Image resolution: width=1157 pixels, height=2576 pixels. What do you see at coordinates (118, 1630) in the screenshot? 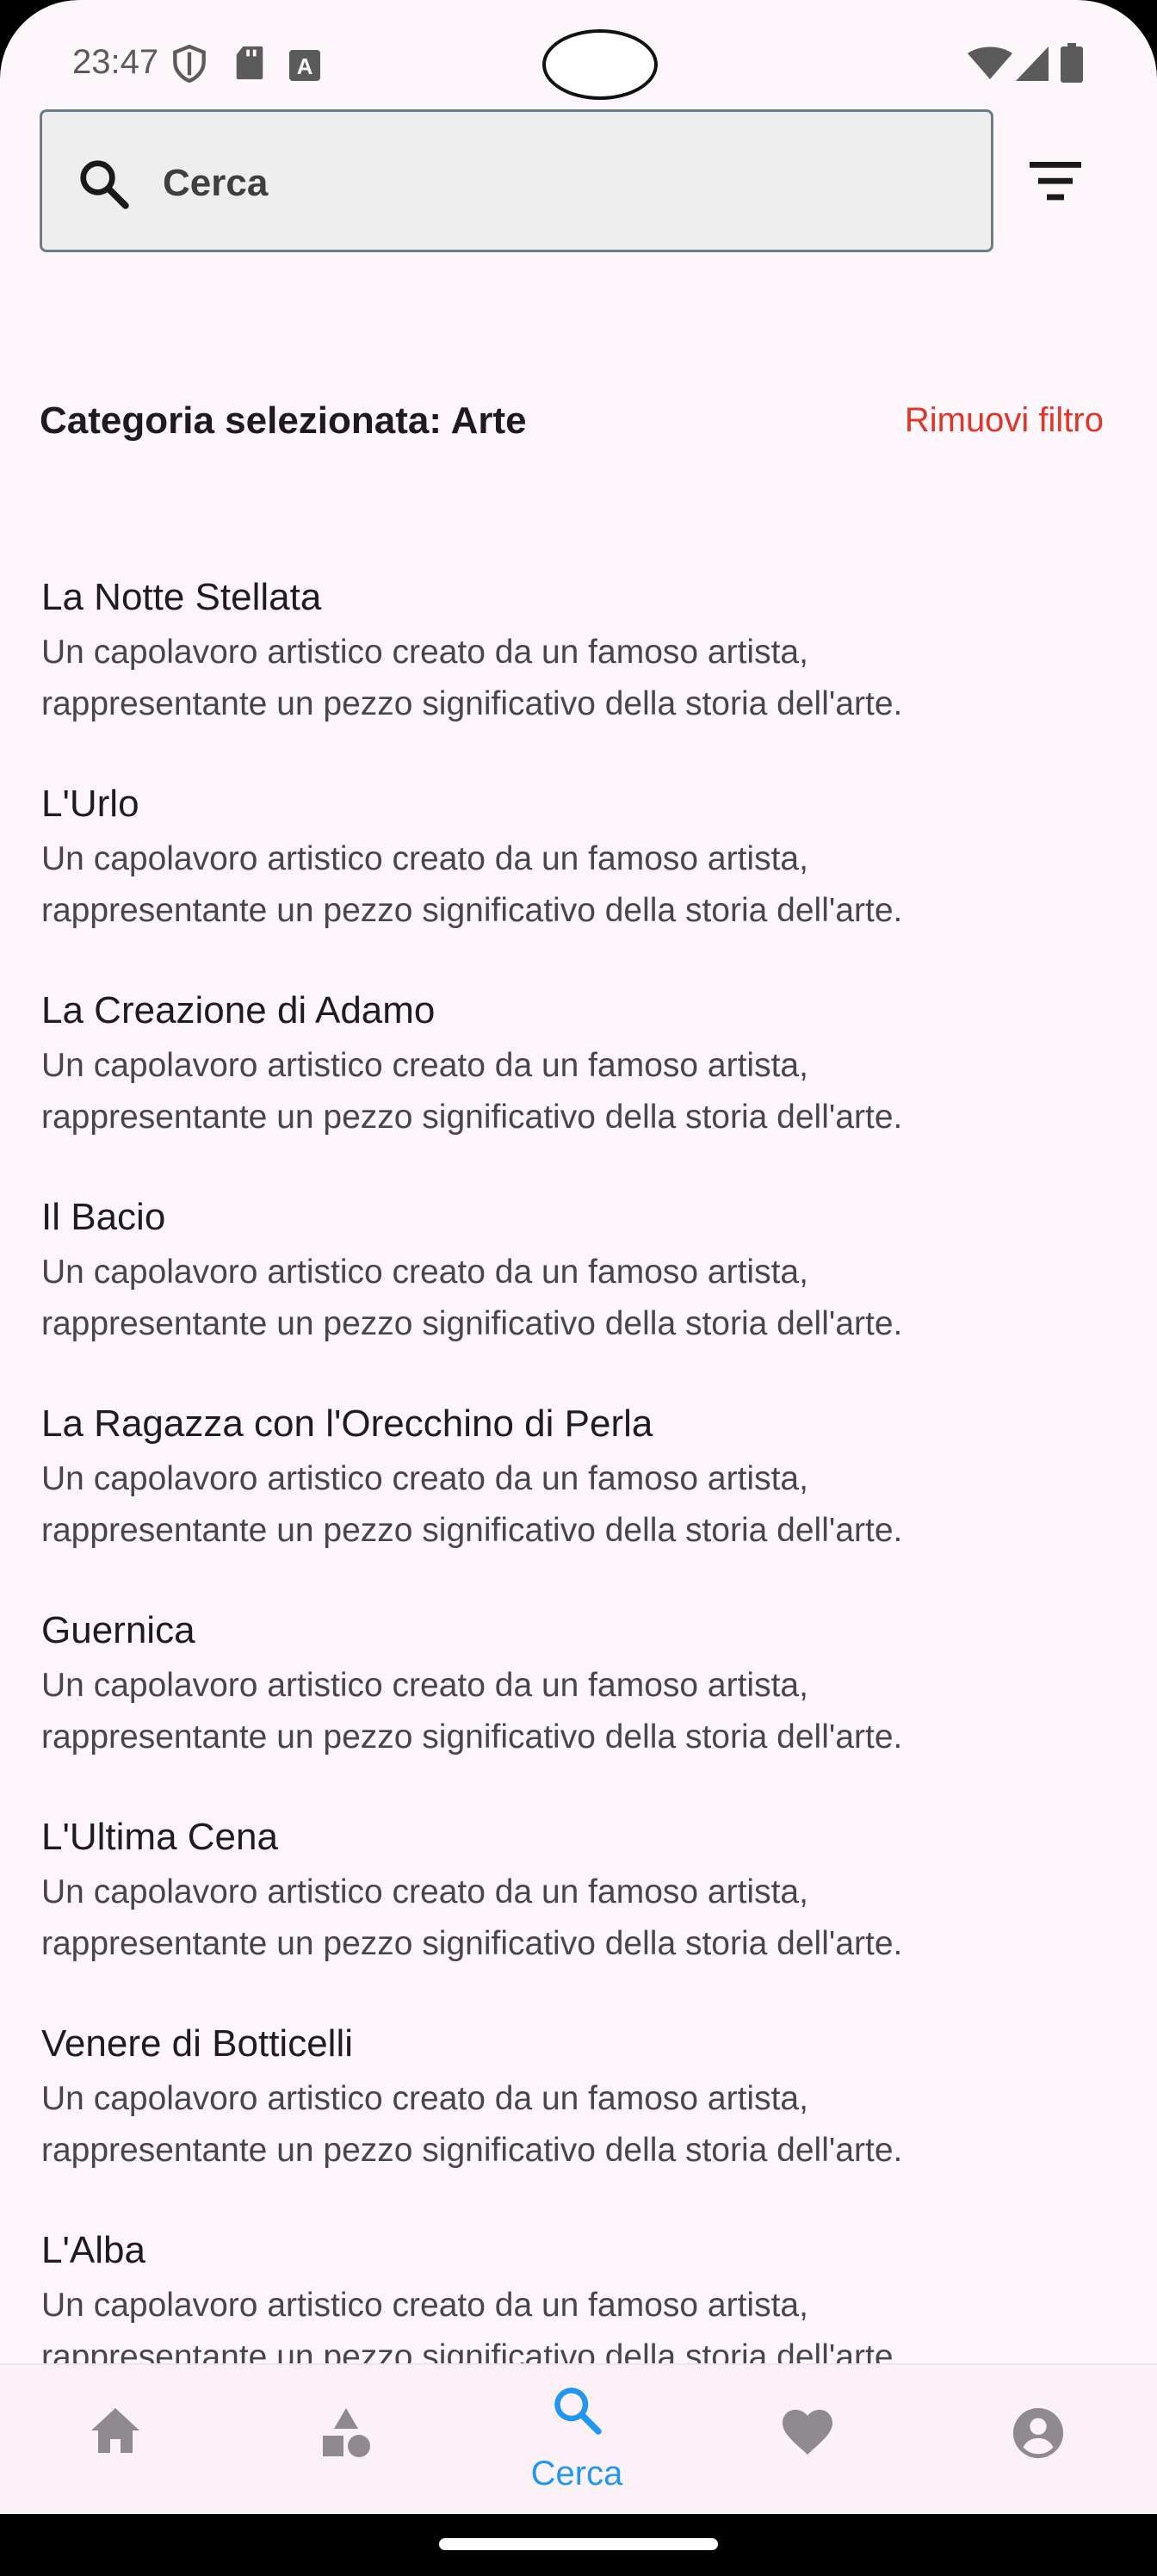
I see `item-title: Guernica` at bounding box center [118, 1630].